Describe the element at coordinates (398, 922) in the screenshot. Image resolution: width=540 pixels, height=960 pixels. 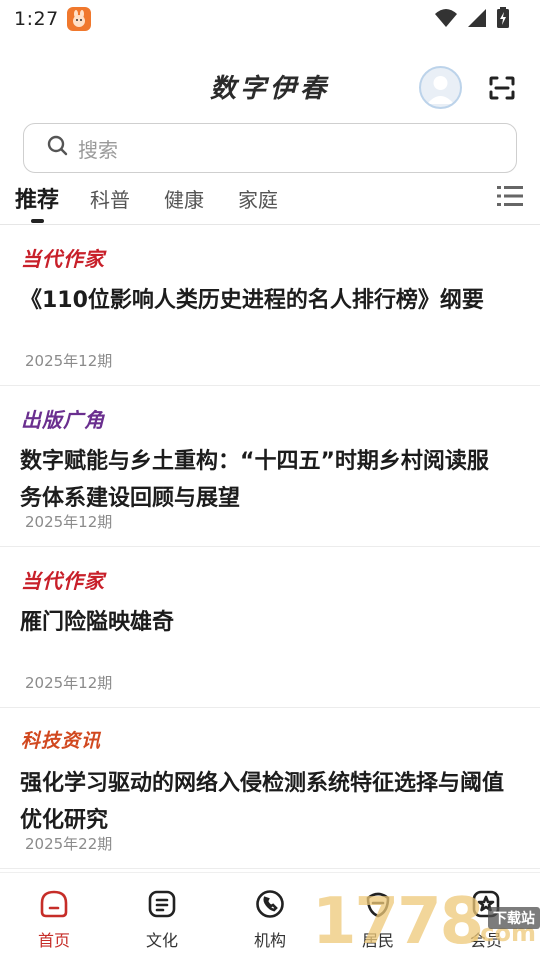
I see `watermark-digits: 1778` at that location.